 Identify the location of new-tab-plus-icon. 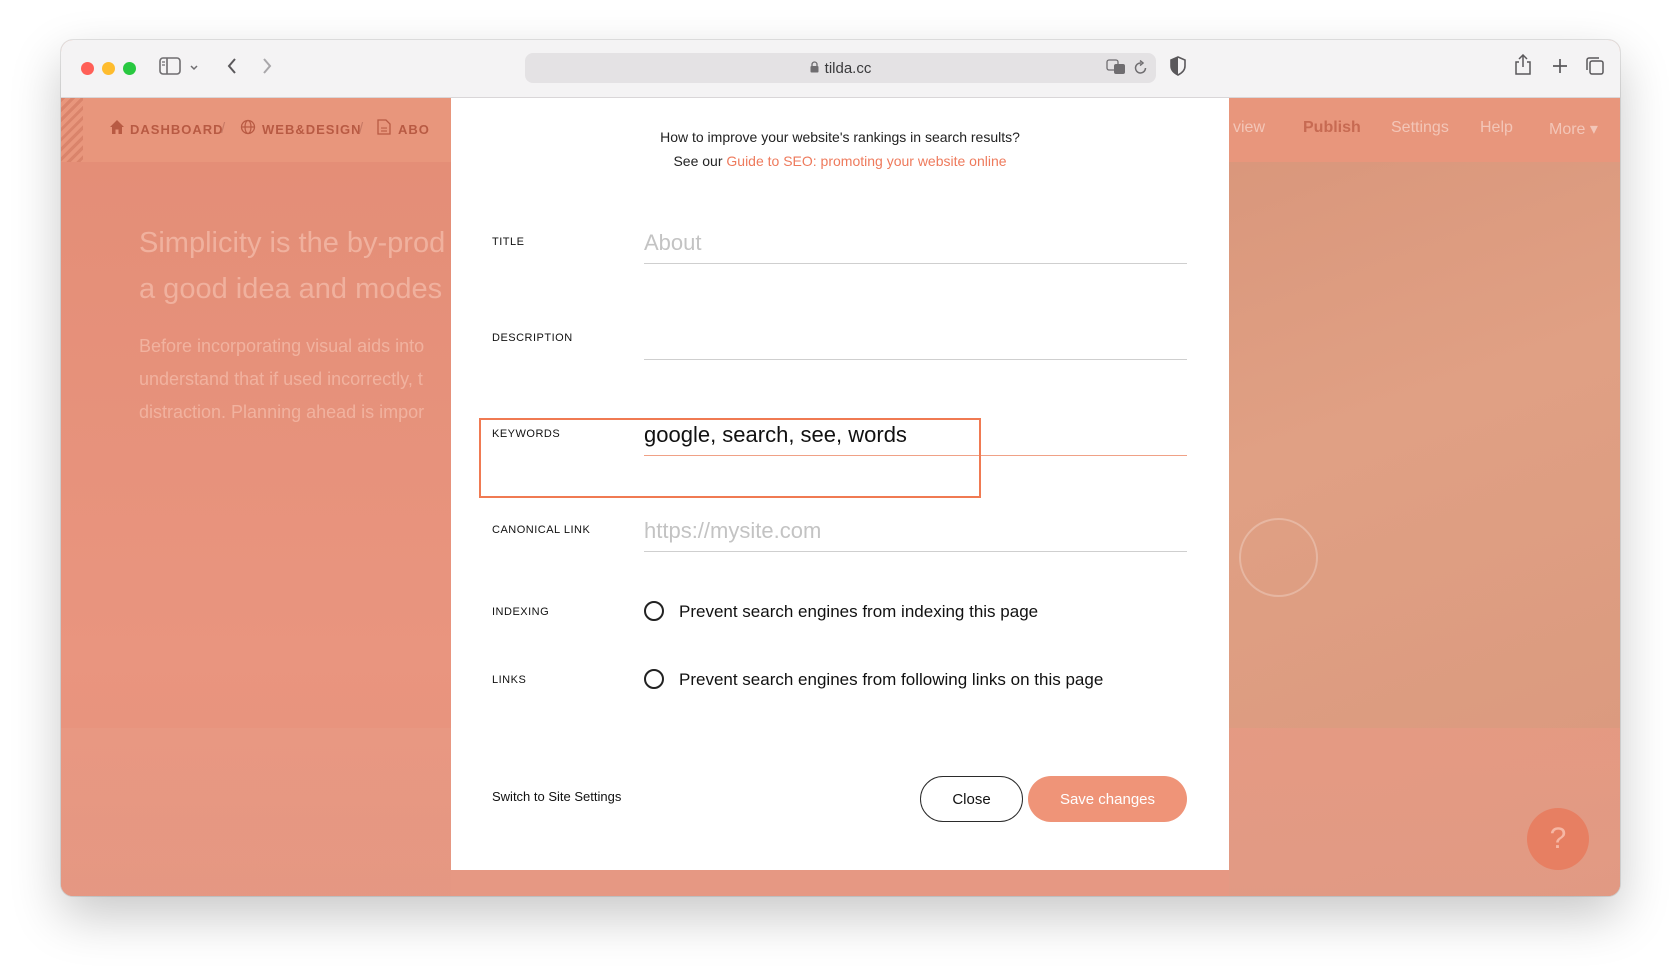
(1560, 68).